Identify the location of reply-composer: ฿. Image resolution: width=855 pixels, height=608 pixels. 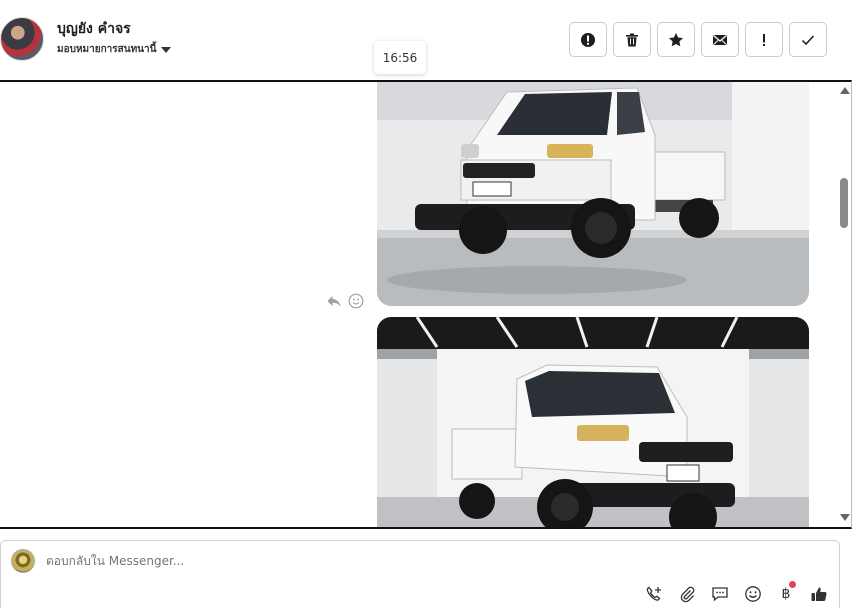
(420, 574).